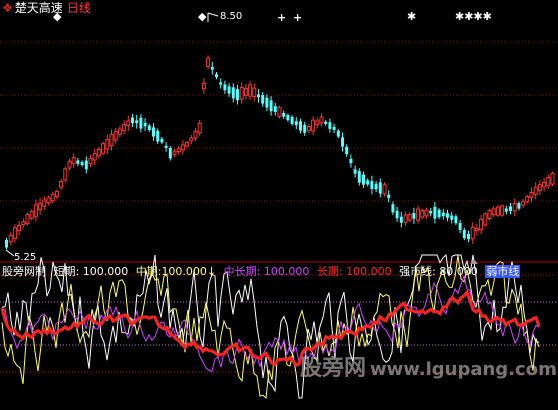  What do you see at coordinates (354, 271) in the screenshot?
I see `indicator-long-term: 长期: 100.000` at bounding box center [354, 271].